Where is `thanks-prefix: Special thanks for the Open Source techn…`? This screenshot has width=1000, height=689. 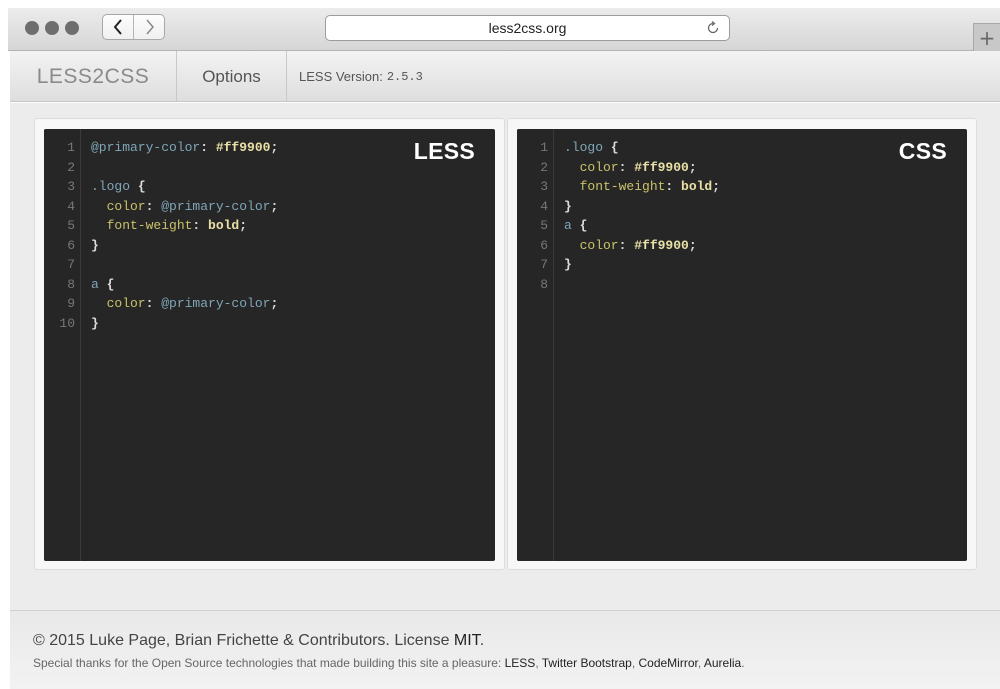 thanks-prefix: Special thanks for the Open Source techn… is located at coordinates (269, 663).